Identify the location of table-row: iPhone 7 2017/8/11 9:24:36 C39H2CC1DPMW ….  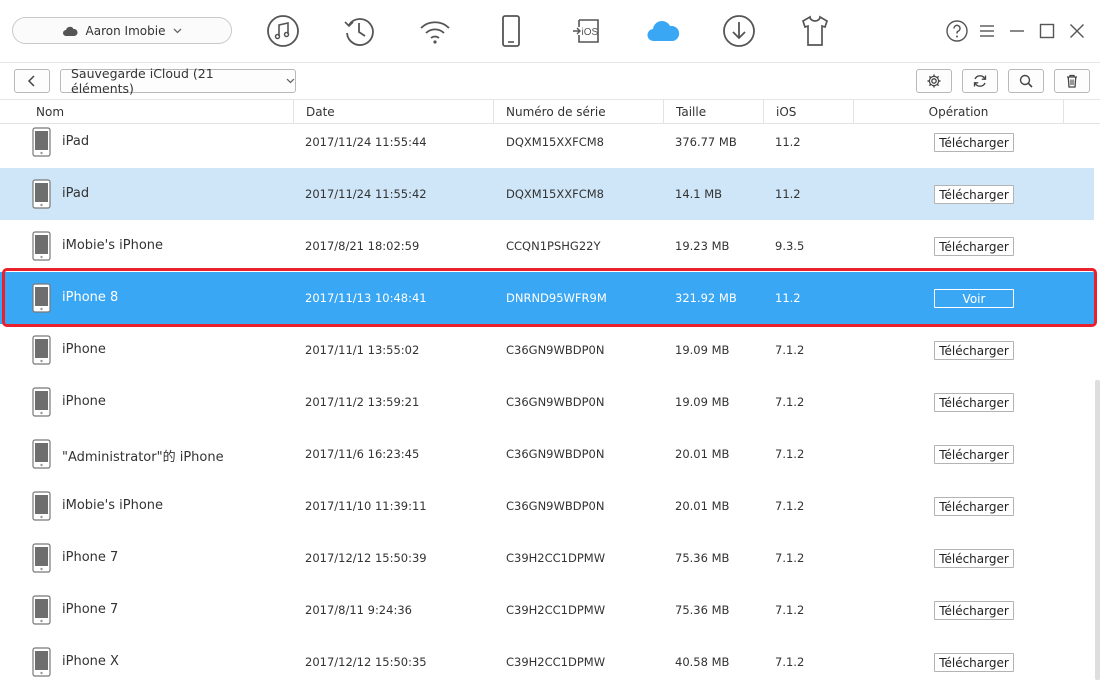
(547, 610).